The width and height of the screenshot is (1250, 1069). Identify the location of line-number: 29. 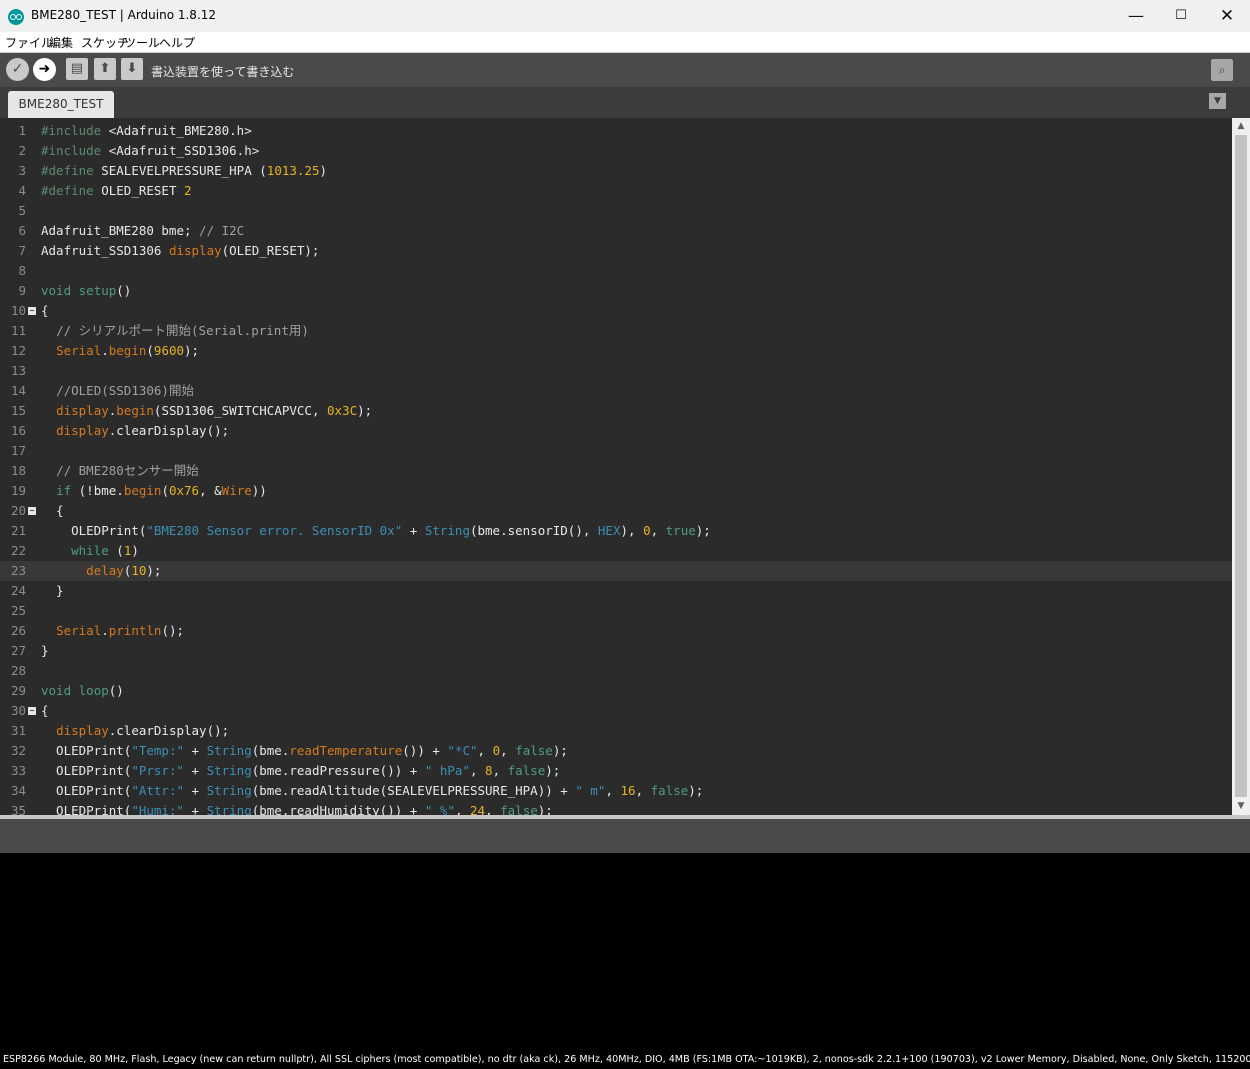
(18, 690).